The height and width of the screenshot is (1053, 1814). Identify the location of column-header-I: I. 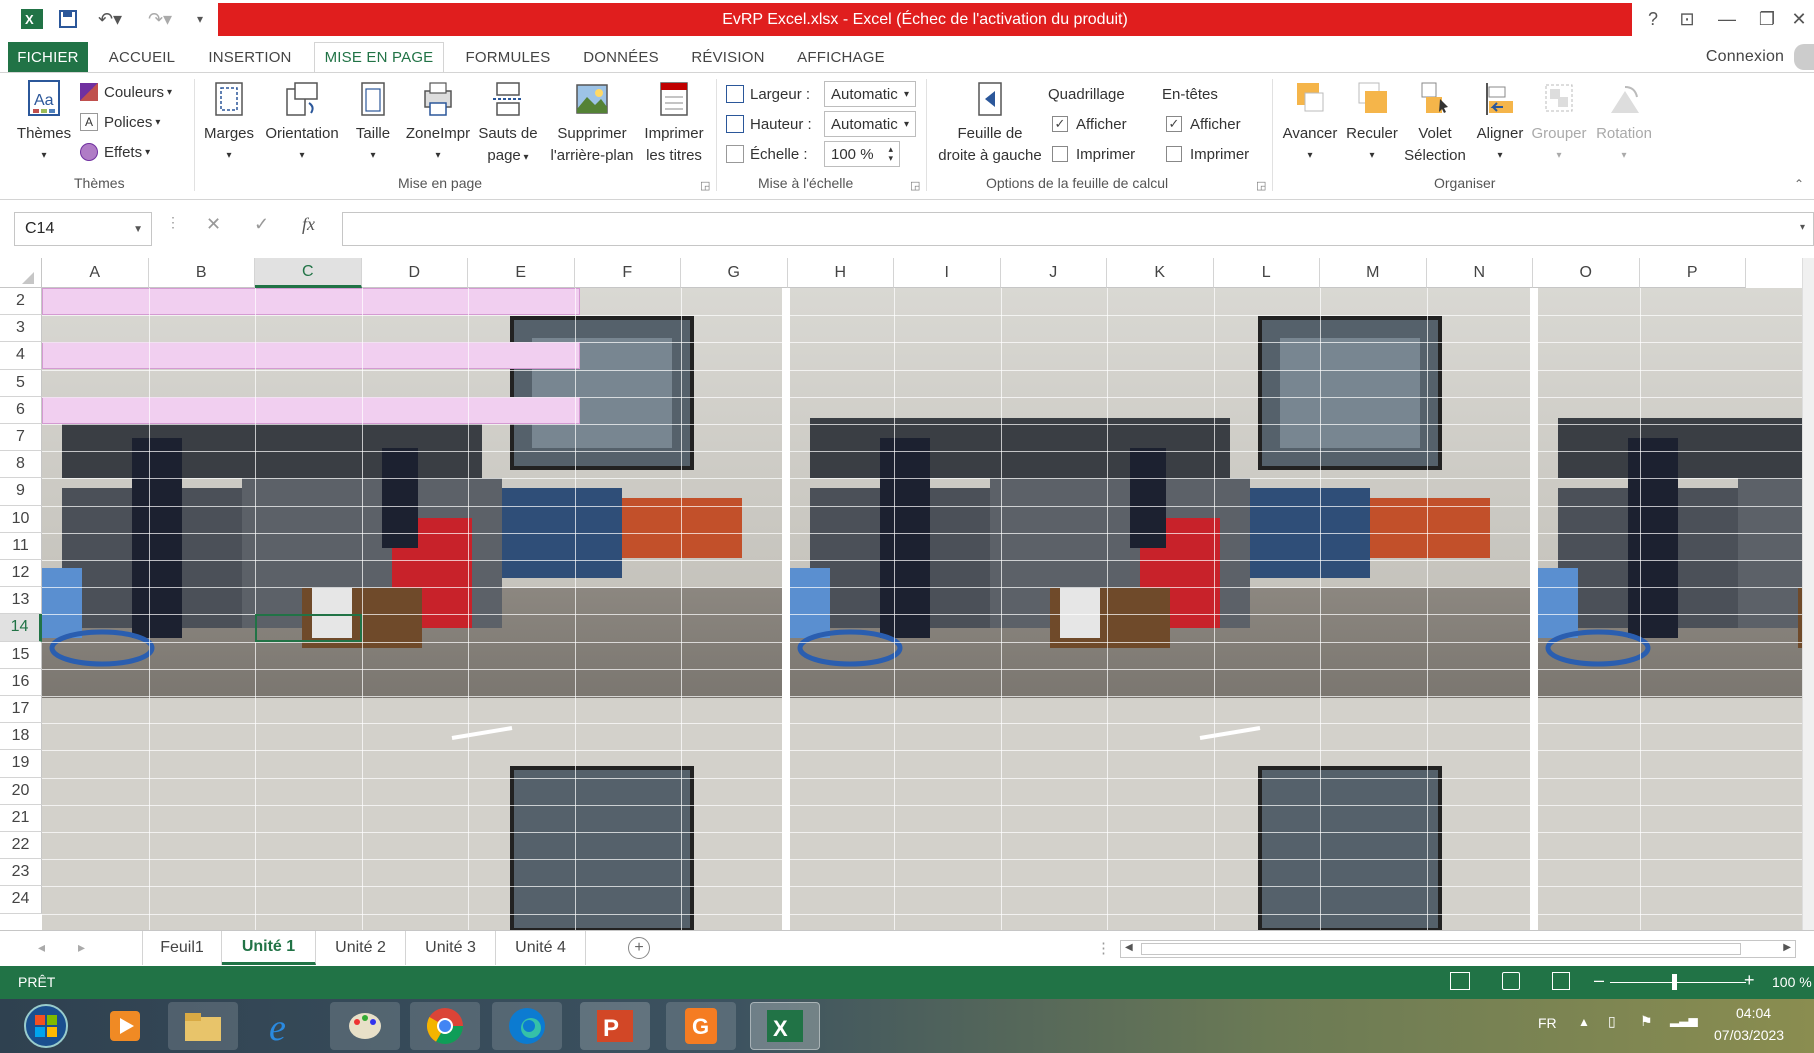
(947, 273).